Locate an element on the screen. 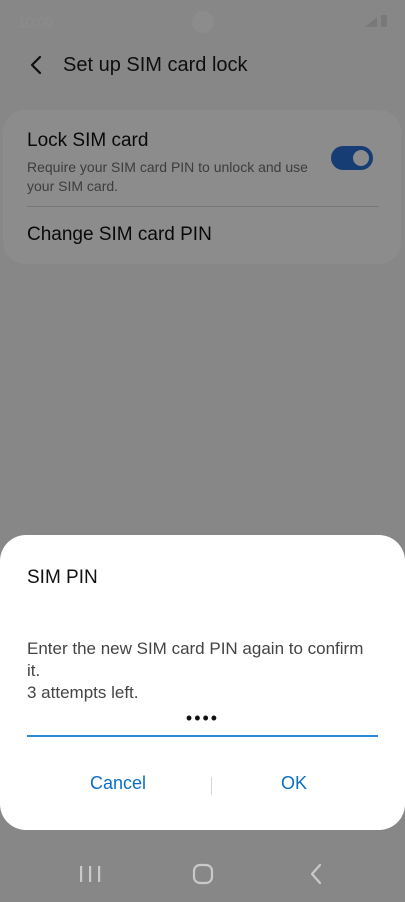  dialog-title: SIM PIN is located at coordinates (62, 577).